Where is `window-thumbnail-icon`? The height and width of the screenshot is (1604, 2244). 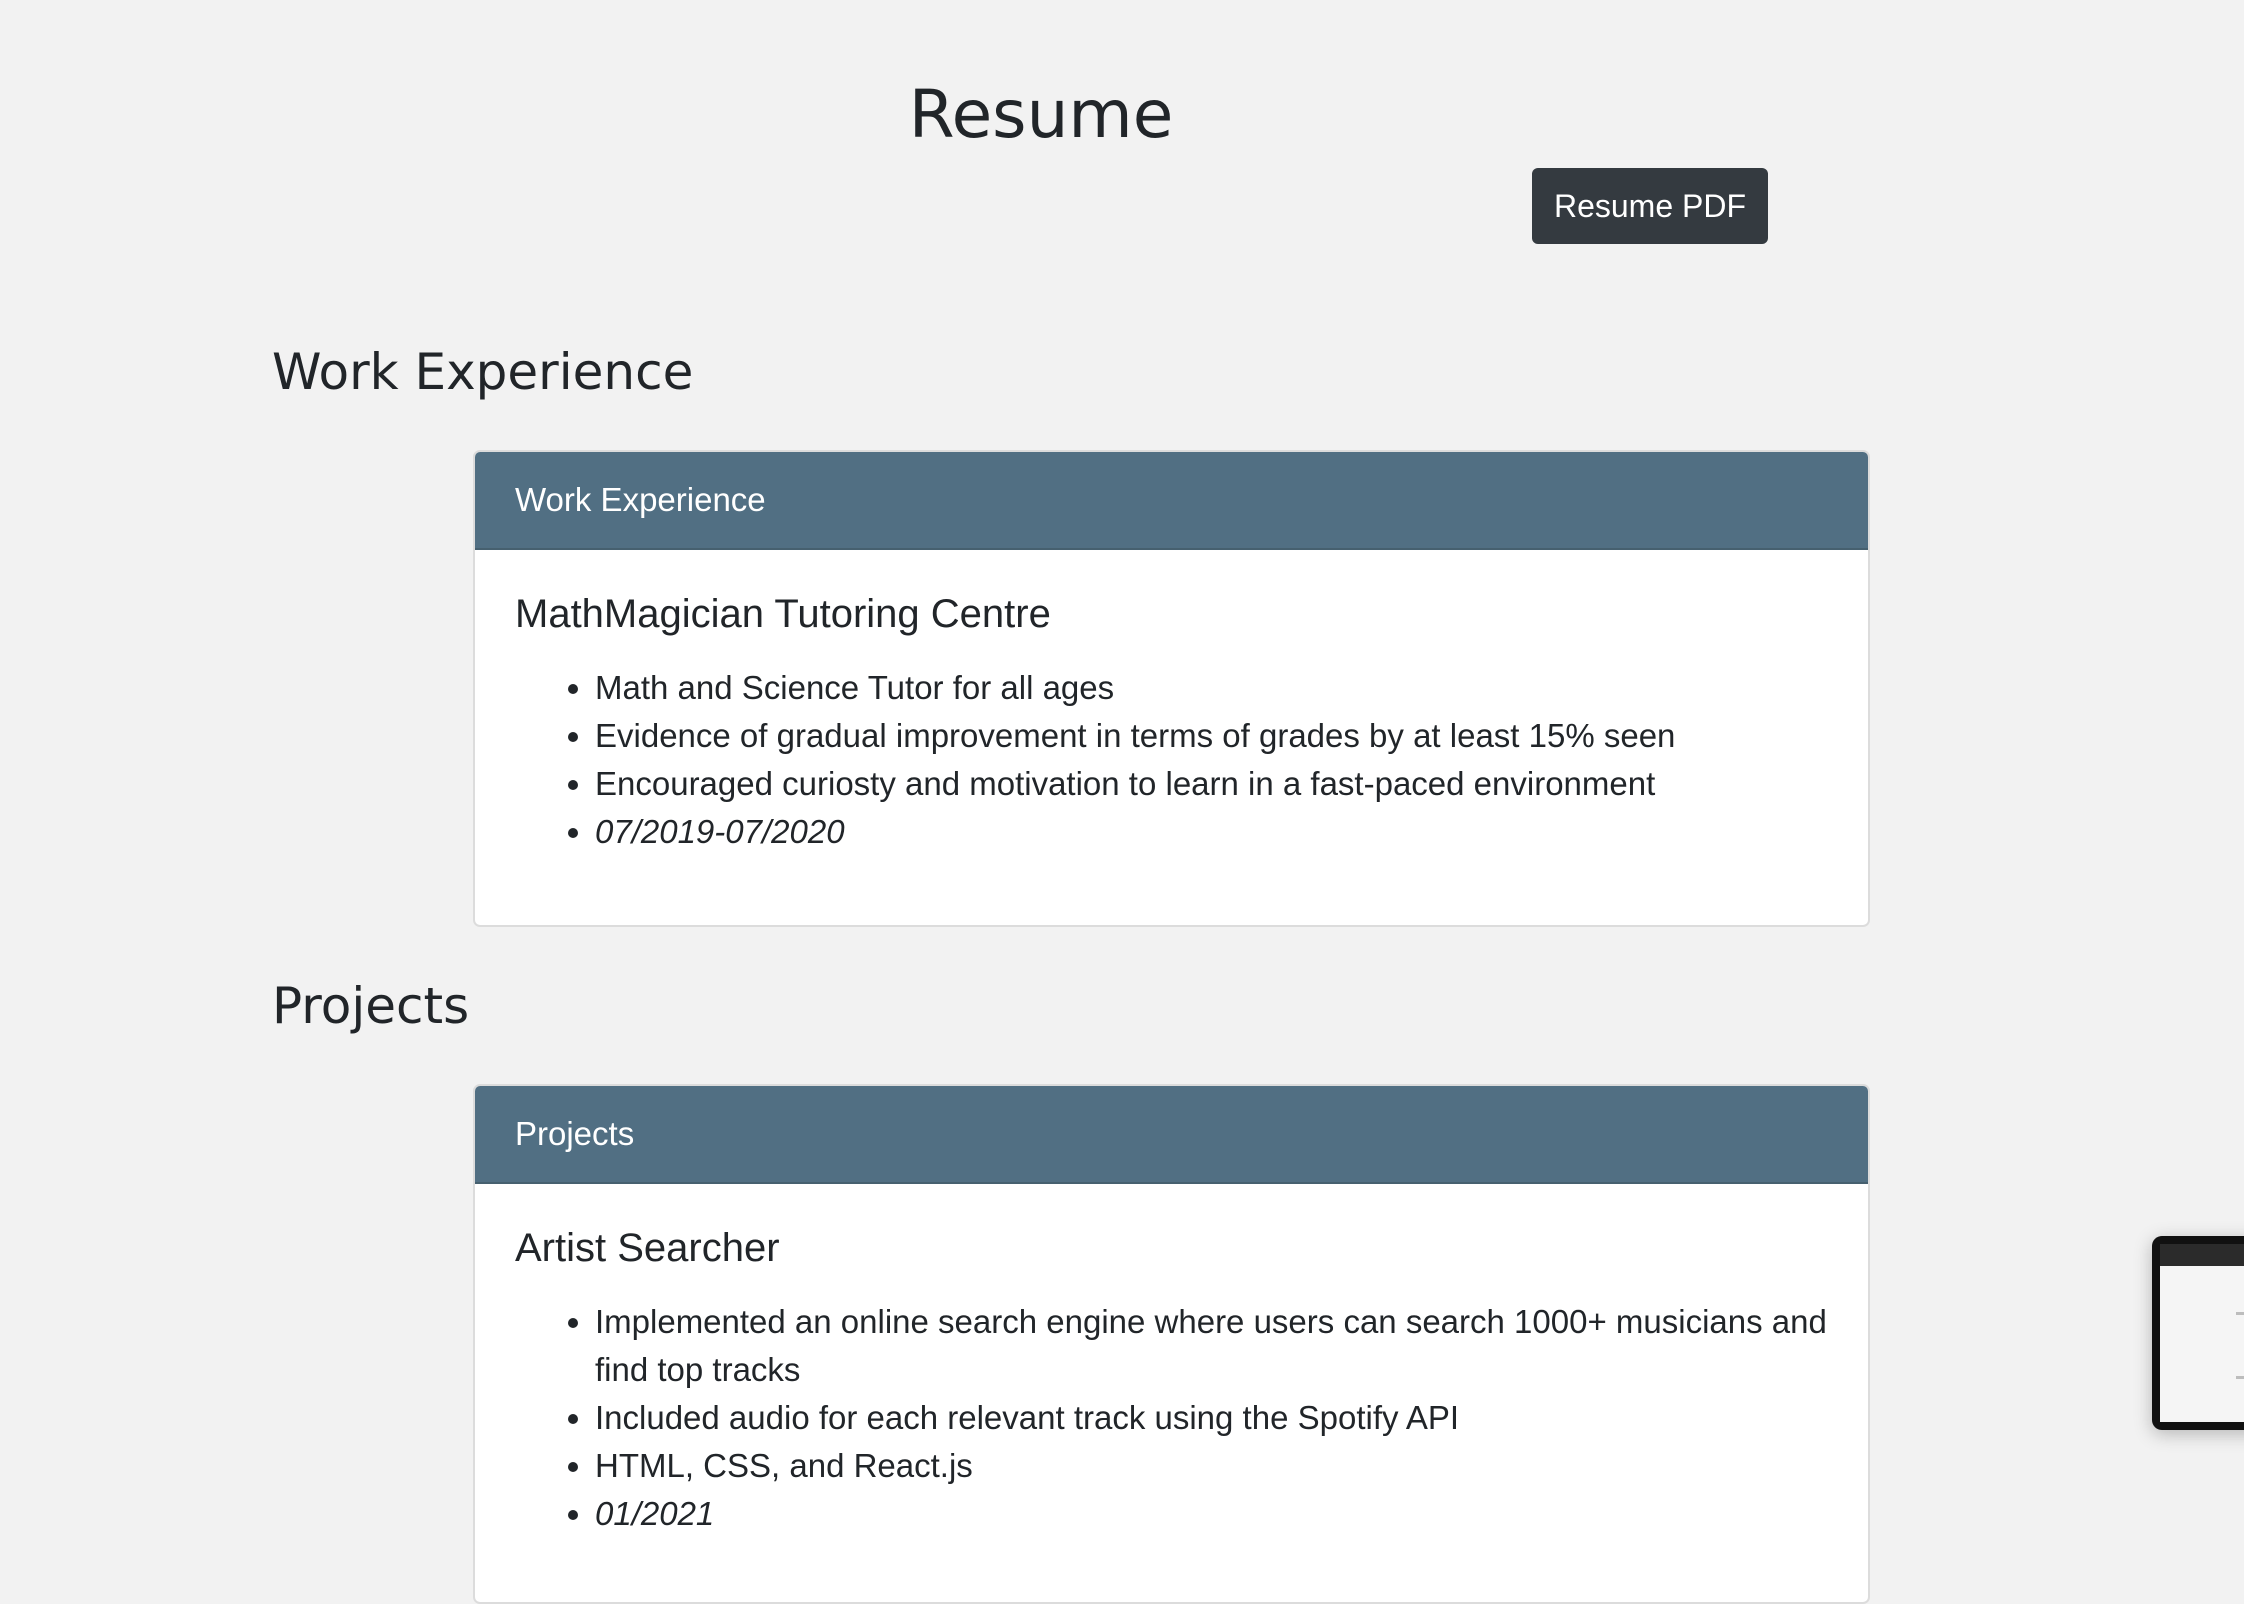 window-thumbnail-icon is located at coordinates (2198, 1333).